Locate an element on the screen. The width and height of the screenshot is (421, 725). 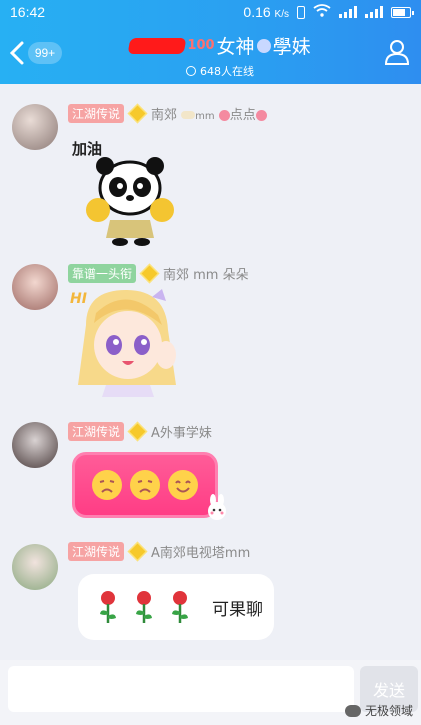
online-count: 648人在线 is located at coordinates (220, 71).